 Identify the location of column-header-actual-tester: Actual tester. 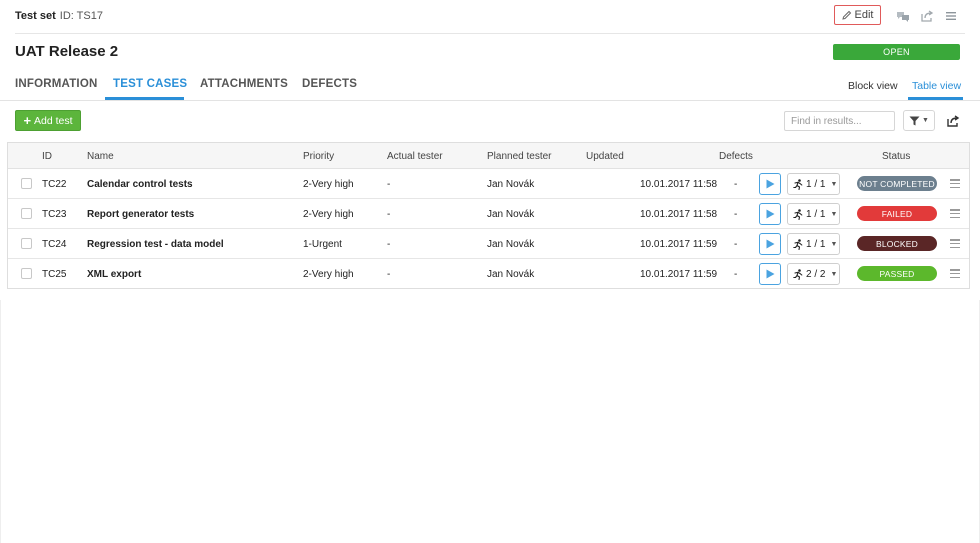
(415, 156).